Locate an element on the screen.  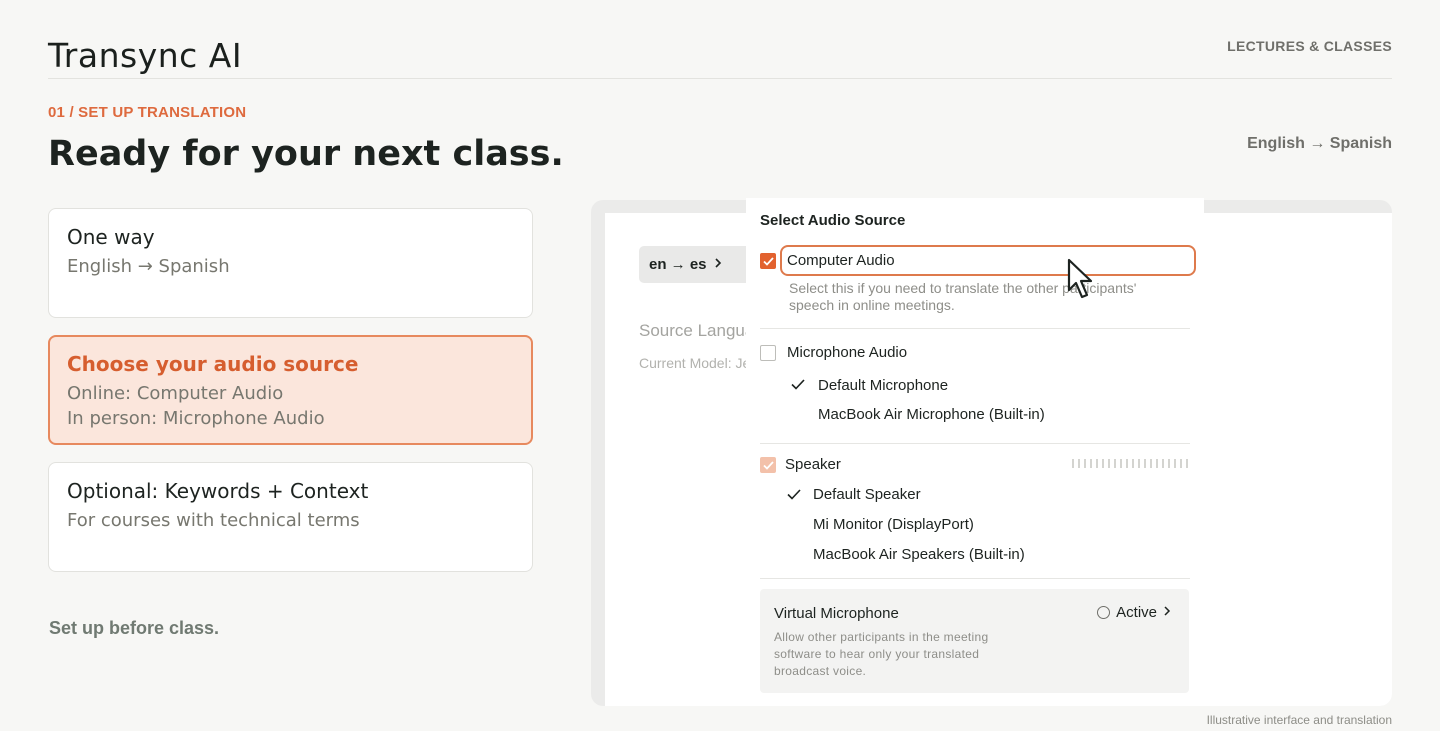
status-label: Active is located at coordinates (1136, 612).